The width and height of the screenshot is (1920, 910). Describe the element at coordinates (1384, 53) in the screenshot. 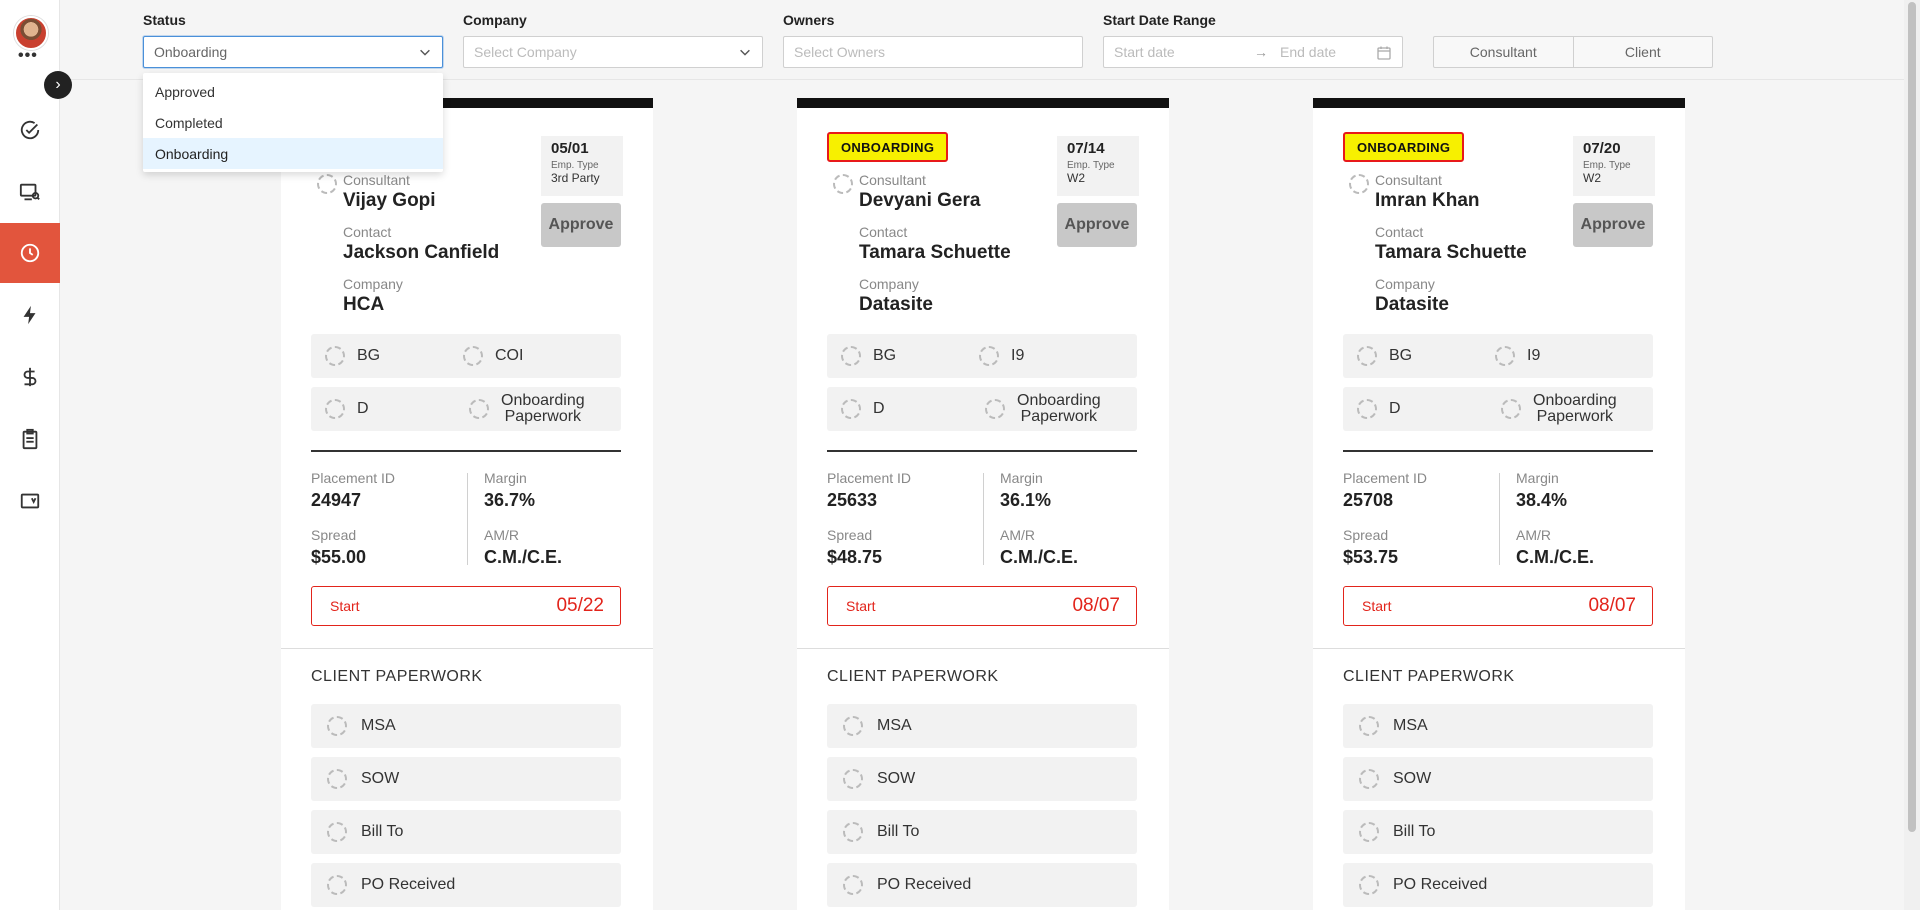

I see `calendar-icon` at that location.